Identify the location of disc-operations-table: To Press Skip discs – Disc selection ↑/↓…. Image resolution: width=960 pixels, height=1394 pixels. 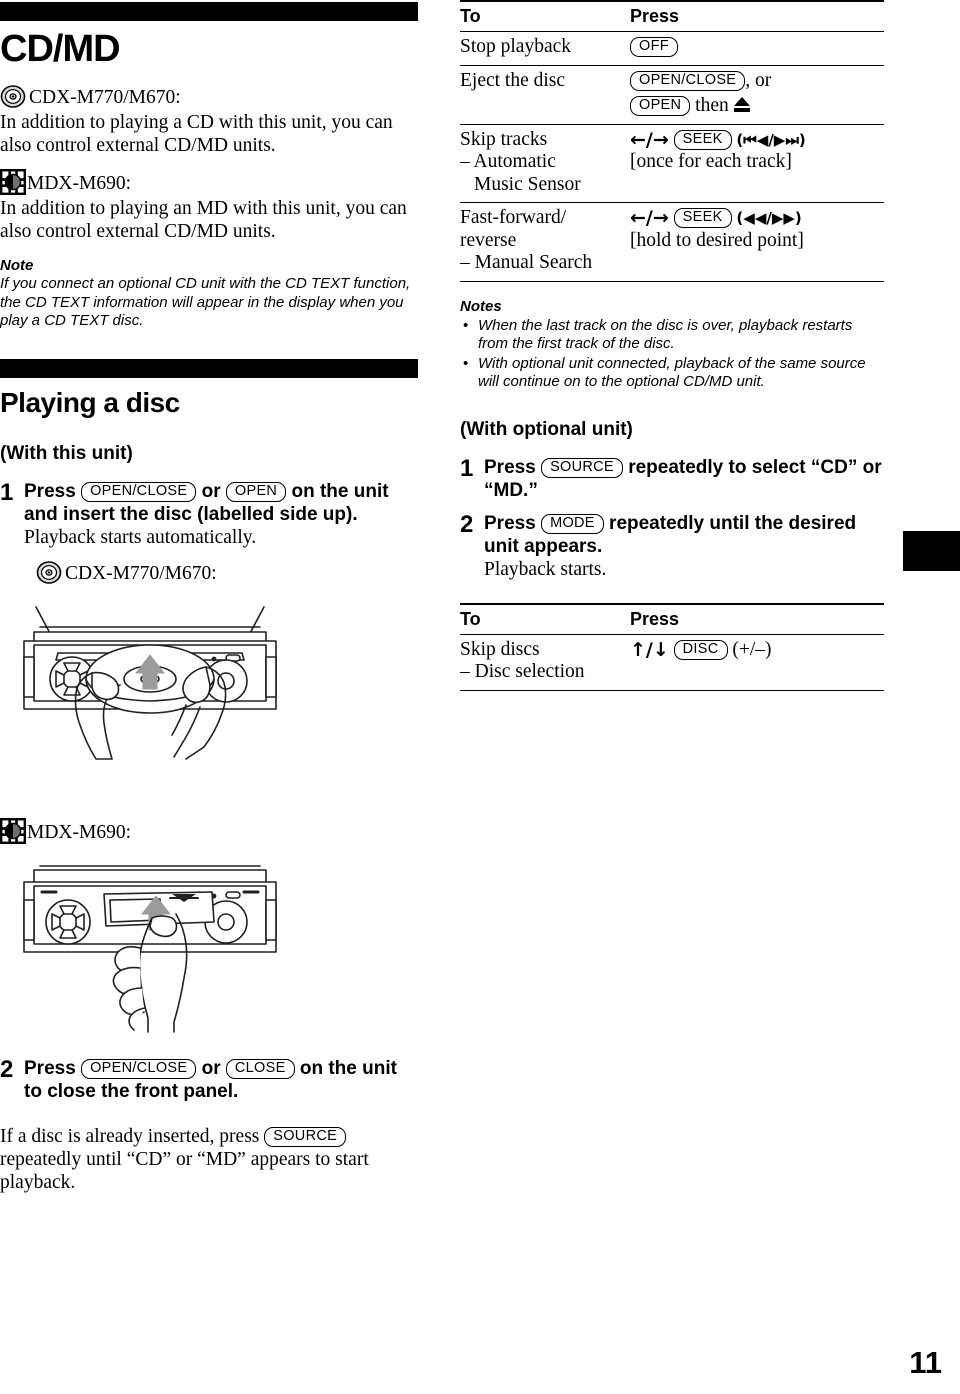
(672, 646).